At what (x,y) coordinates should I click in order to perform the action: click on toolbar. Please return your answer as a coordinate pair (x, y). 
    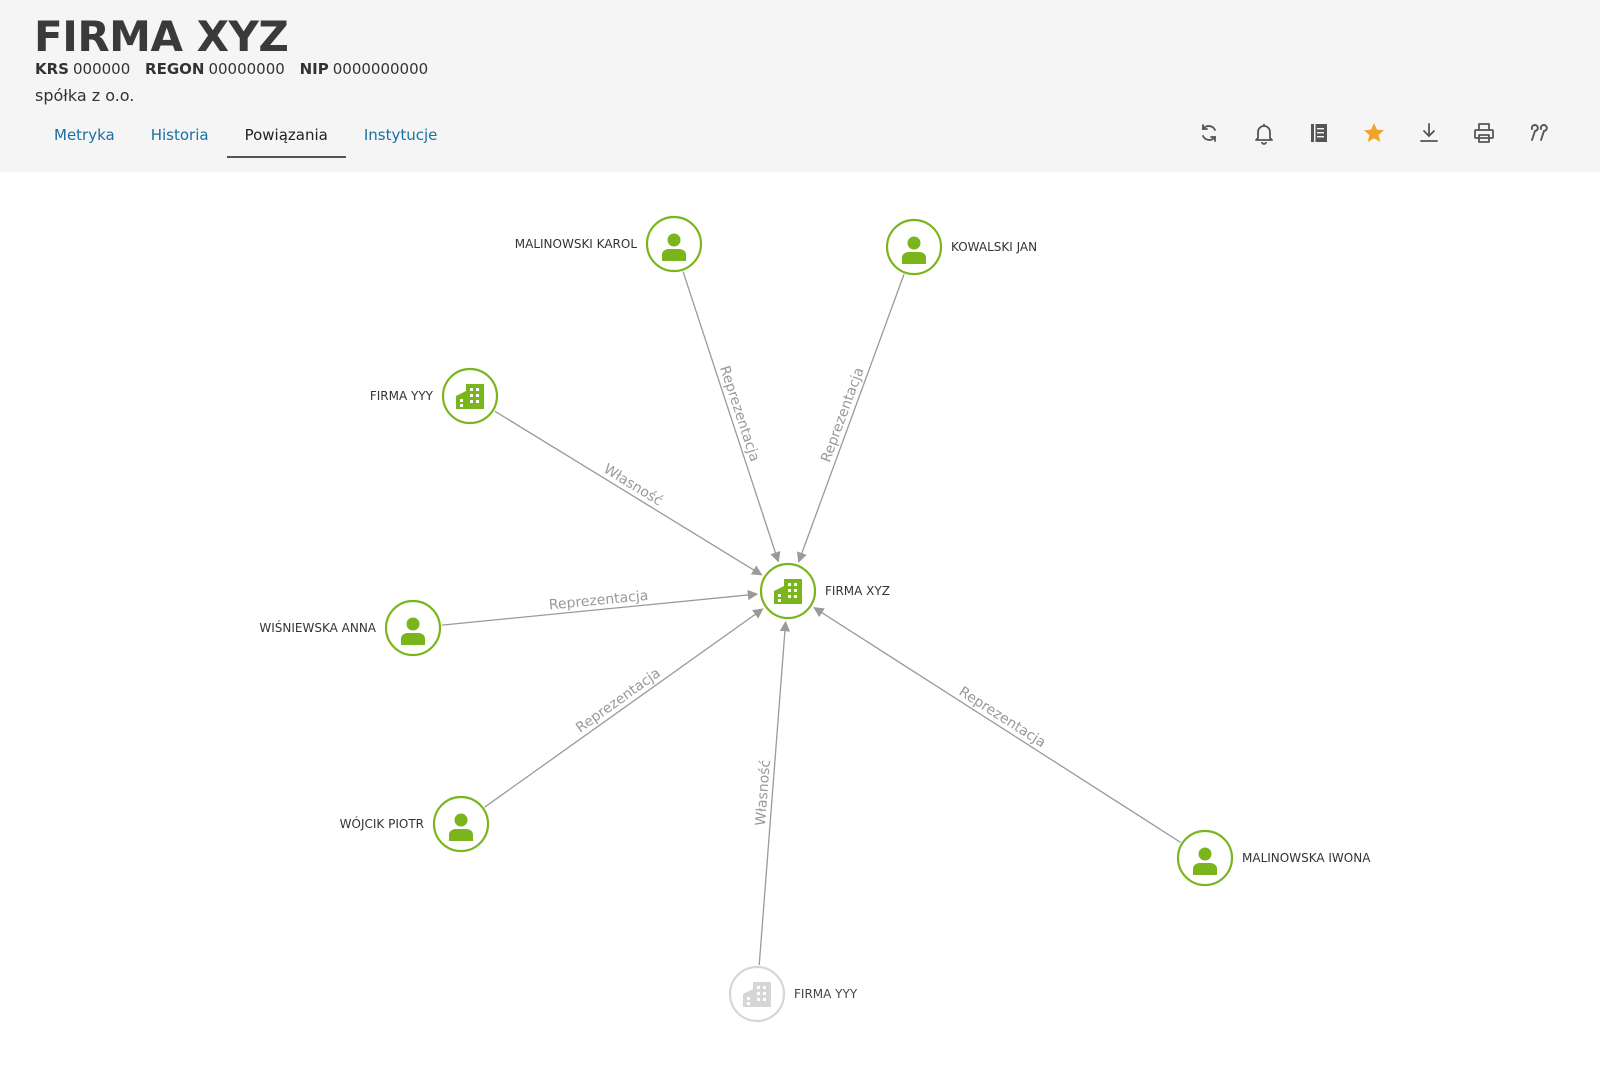
    Looking at the image, I should click on (1373, 133).